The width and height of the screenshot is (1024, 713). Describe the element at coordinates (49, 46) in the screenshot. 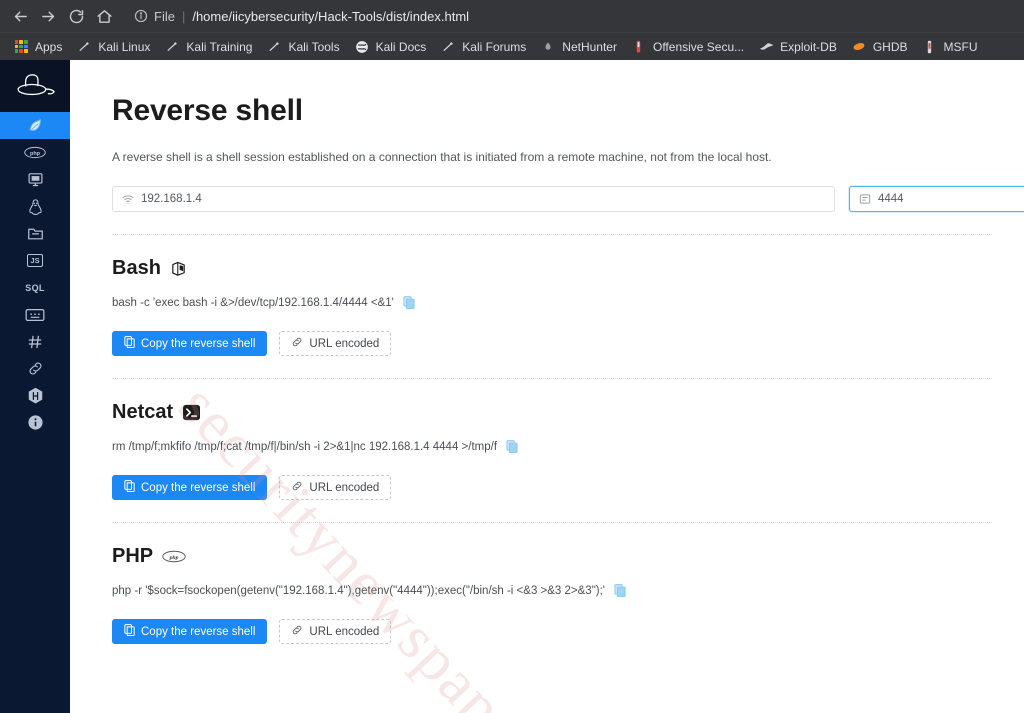

I see `bookmark-label: Apps` at that location.